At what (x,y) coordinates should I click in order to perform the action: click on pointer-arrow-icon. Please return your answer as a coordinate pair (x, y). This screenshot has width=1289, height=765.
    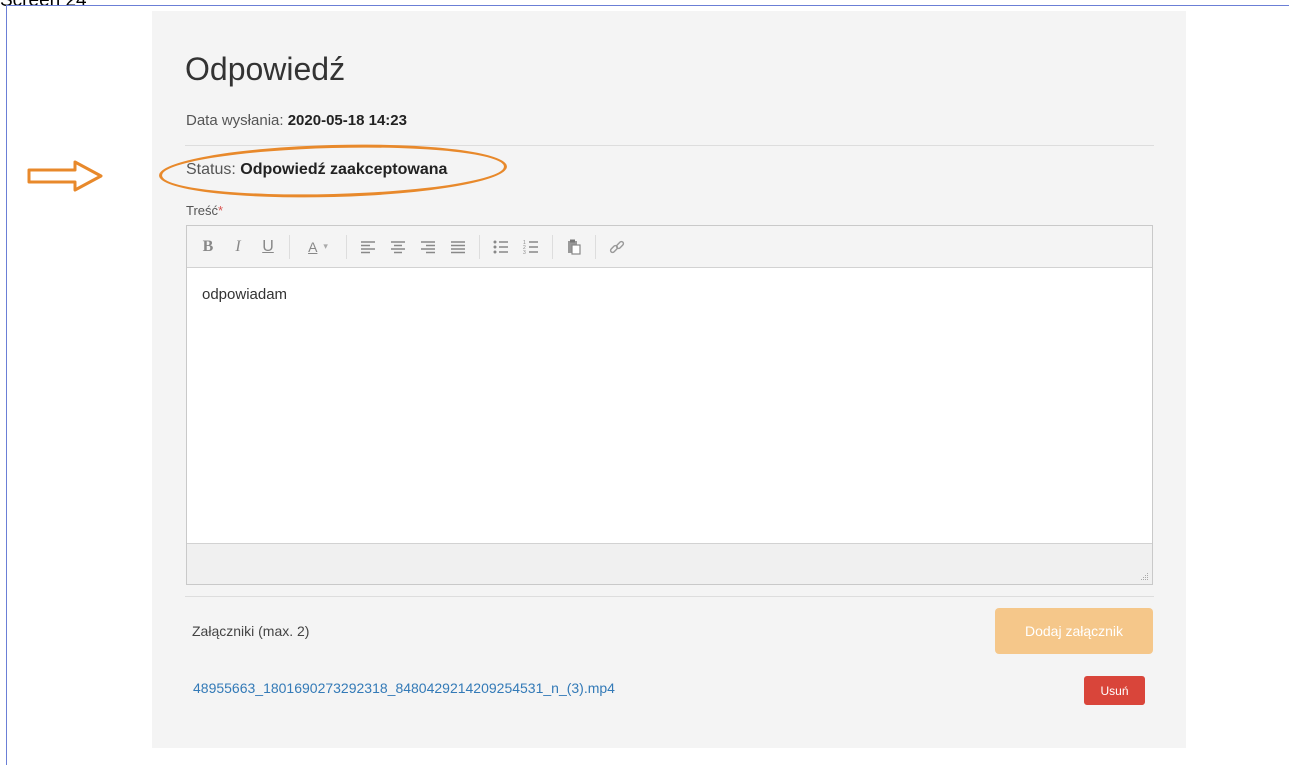
    Looking at the image, I should click on (65, 176).